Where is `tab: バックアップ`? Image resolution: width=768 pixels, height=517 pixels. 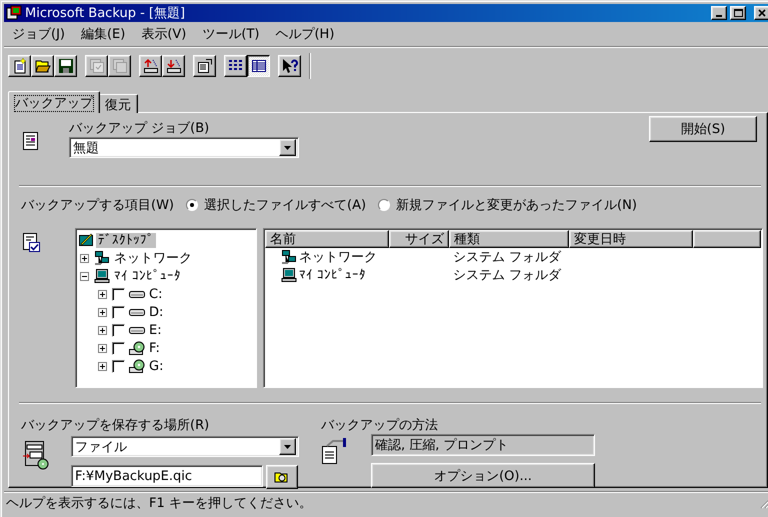
tab: バックアップ is located at coordinates (54, 102).